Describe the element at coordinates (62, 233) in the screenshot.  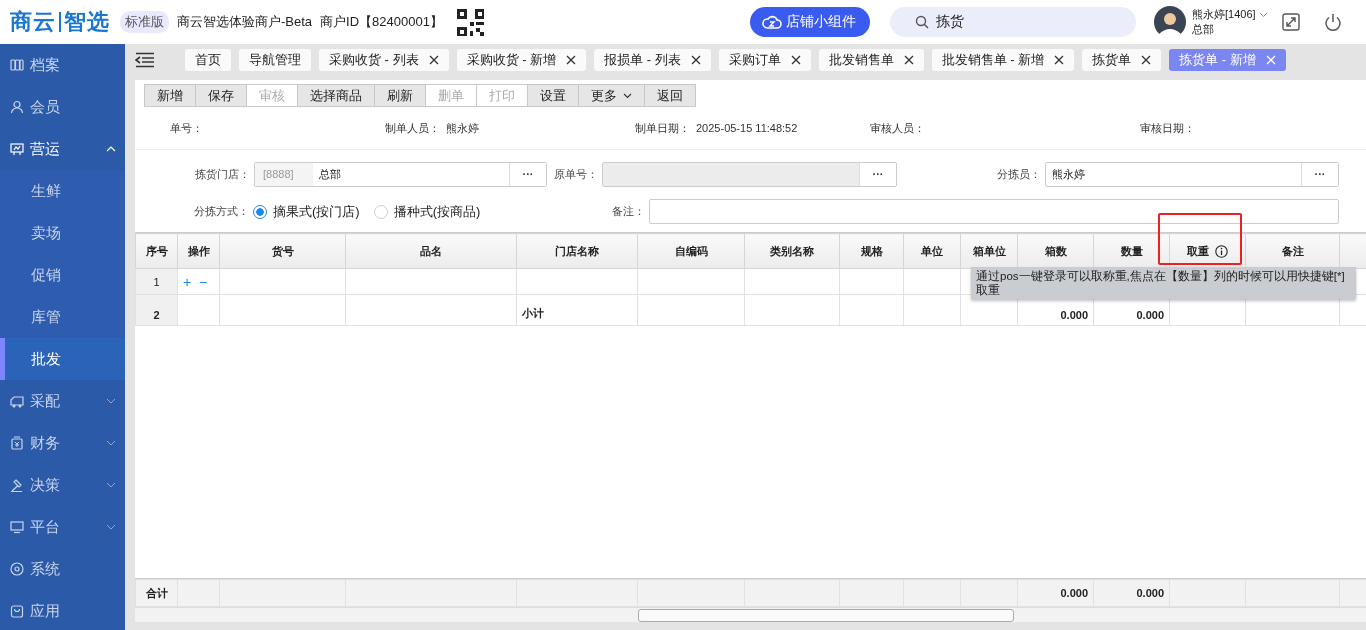
I see `sidebar-subitem: 卖场` at that location.